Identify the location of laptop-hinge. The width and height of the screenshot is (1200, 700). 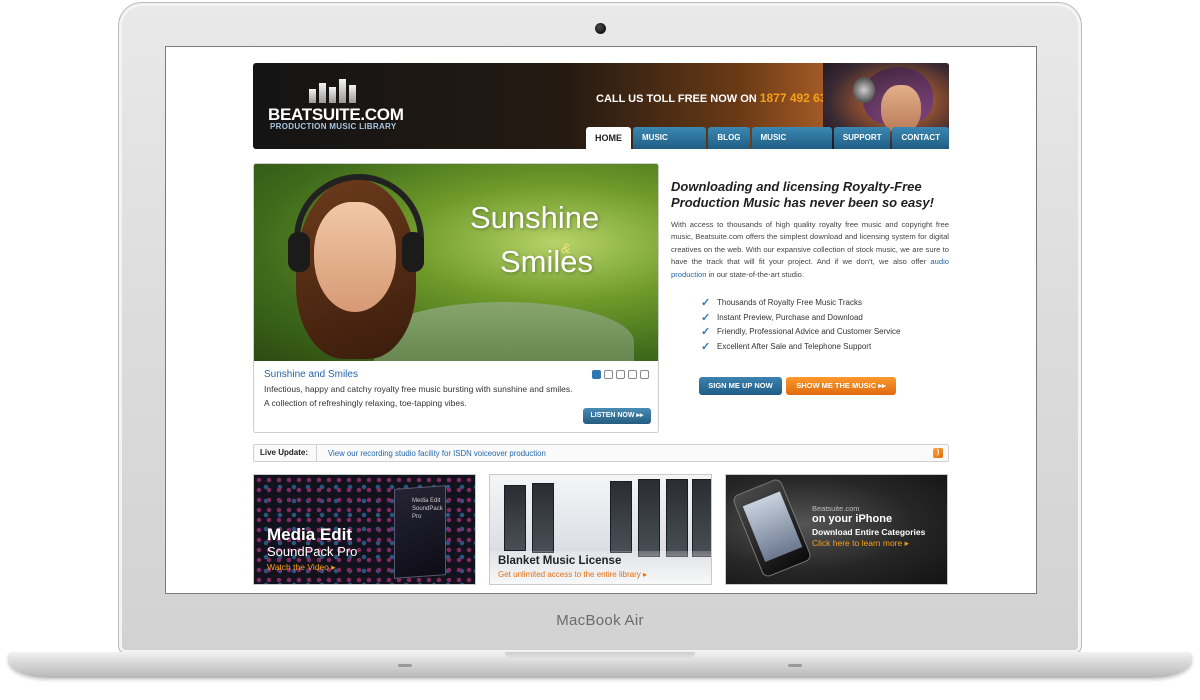
(600, 656).